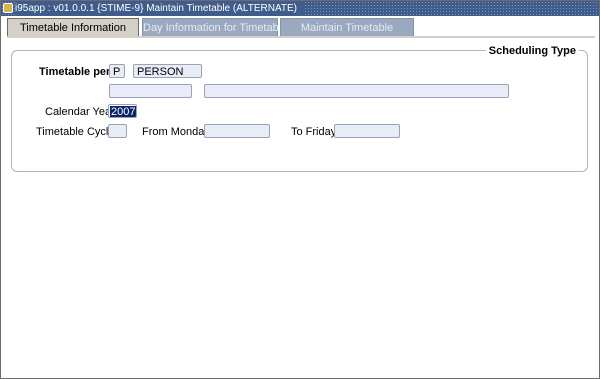  What do you see at coordinates (117, 131) in the screenshot?
I see `timetable-cycle-field` at bounding box center [117, 131].